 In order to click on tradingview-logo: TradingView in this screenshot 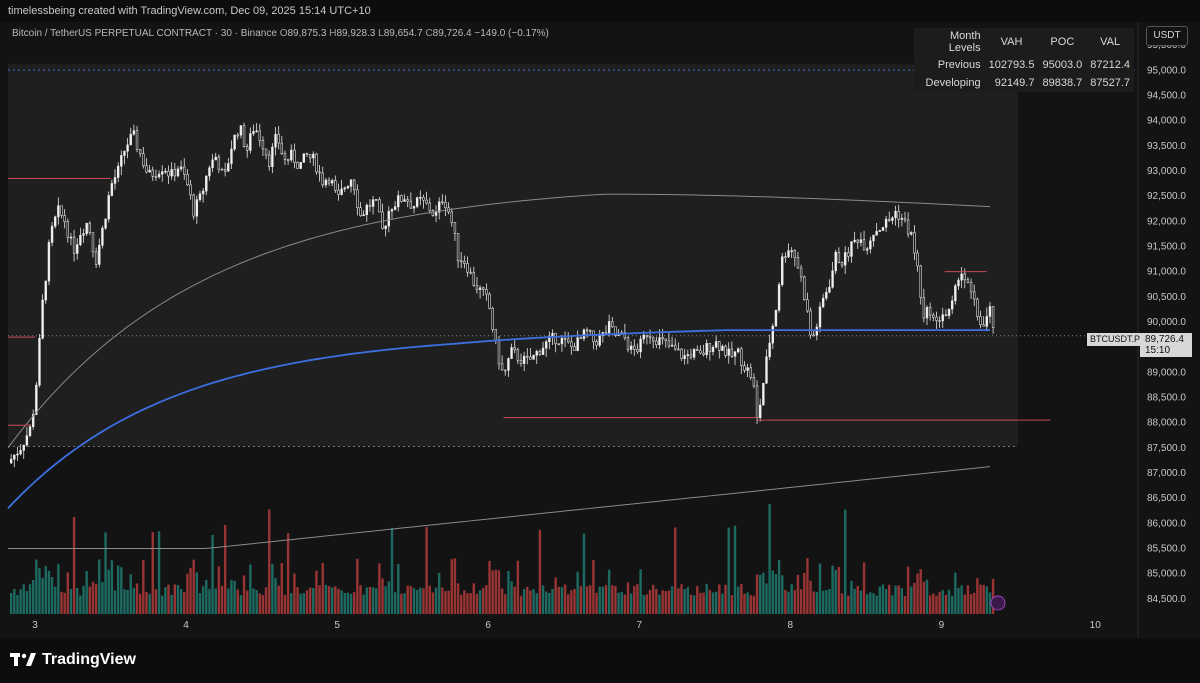, I will do `click(73, 660)`.